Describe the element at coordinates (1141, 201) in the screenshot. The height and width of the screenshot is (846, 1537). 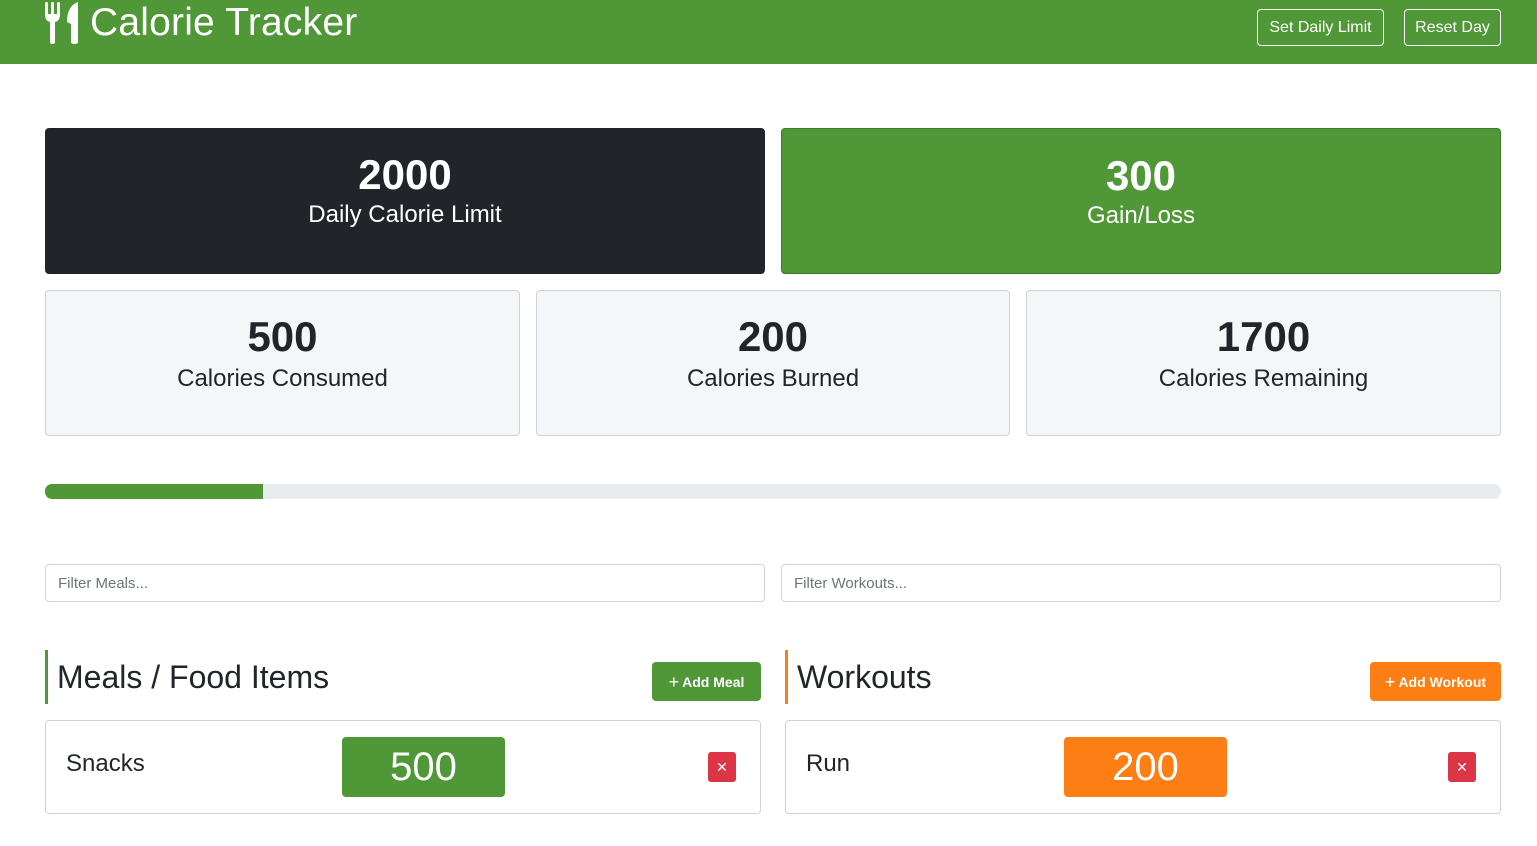
I see `gain-loss-card: 300 Gain/Loss` at that location.